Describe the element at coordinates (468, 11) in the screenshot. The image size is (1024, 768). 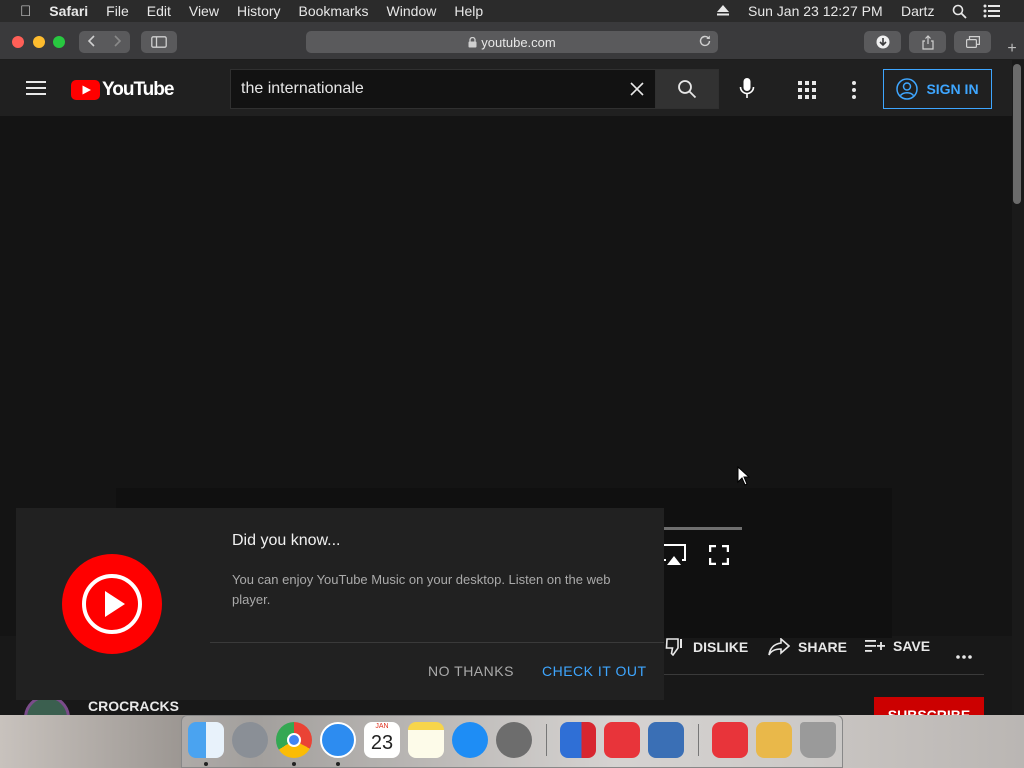
I see `menu-help: Help` at that location.